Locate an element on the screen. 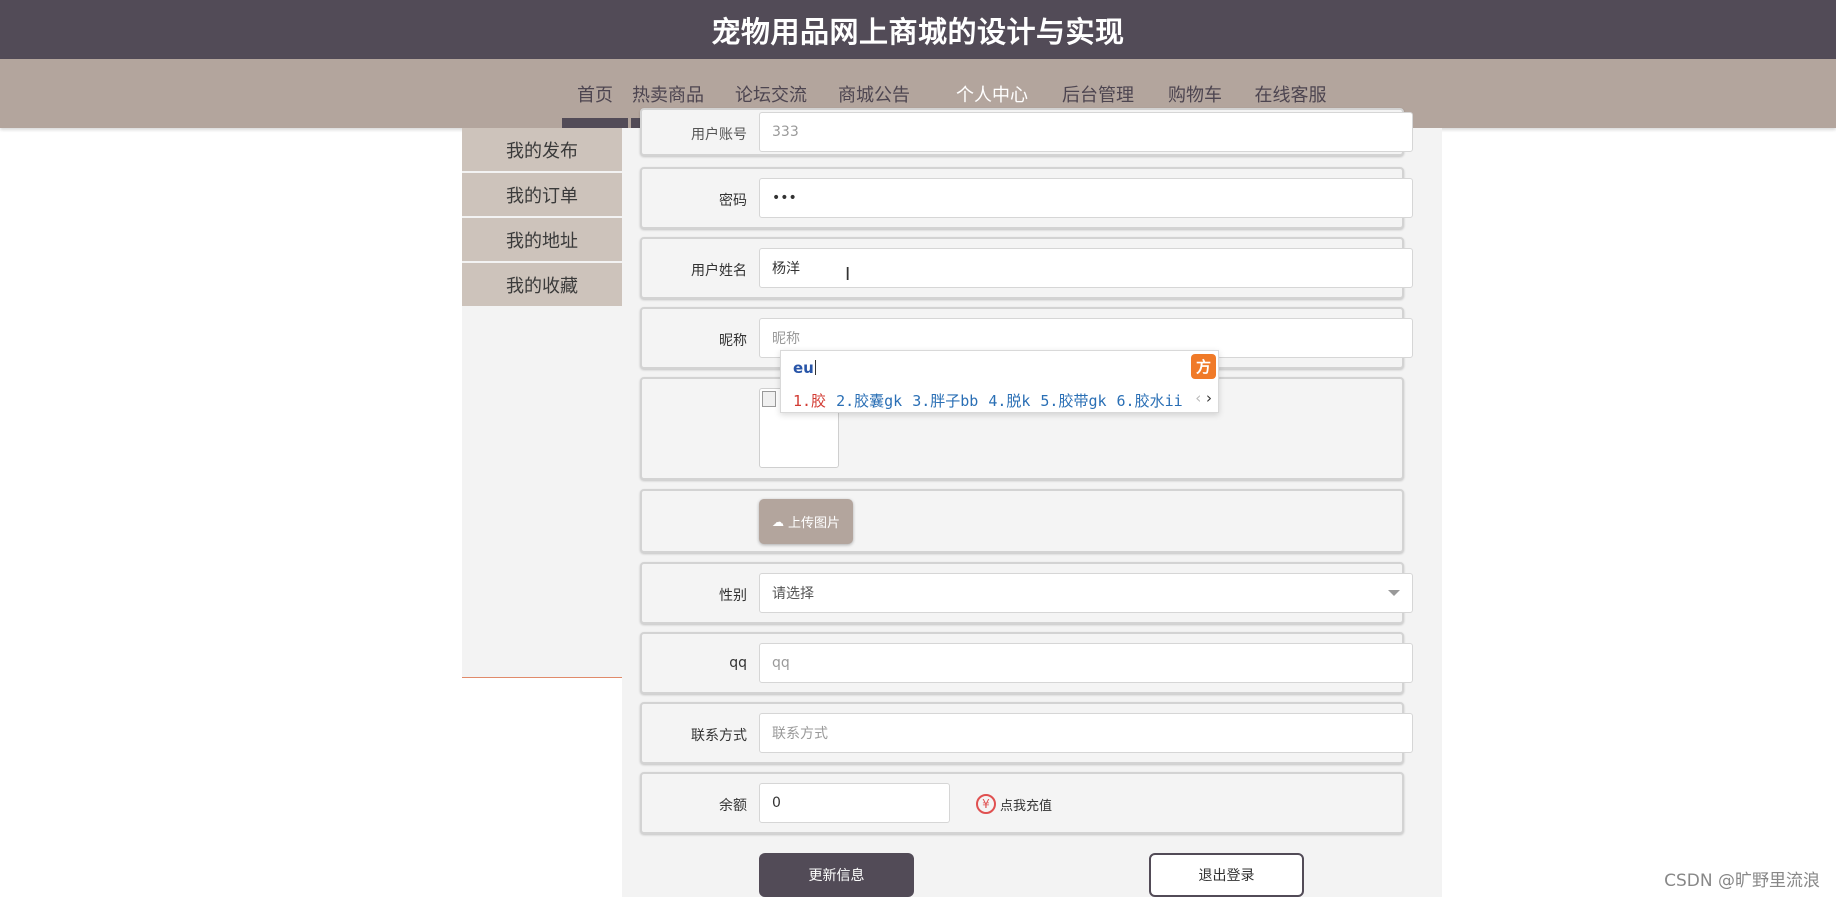 This screenshot has width=1836, height=897. nav-item-home: 首页 is located at coordinates (595, 93).